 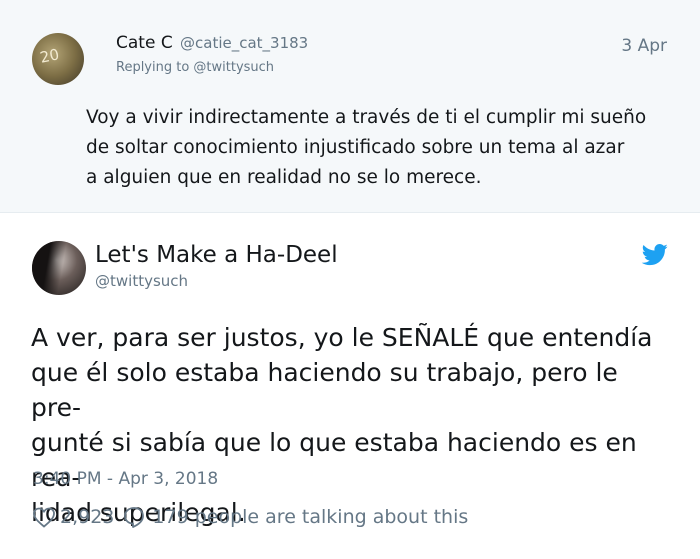 What do you see at coordinates (195, 67) in the screenshot?
I see `replying-to-label: Replying to @twittysuch` at bounding box center [195, 67].